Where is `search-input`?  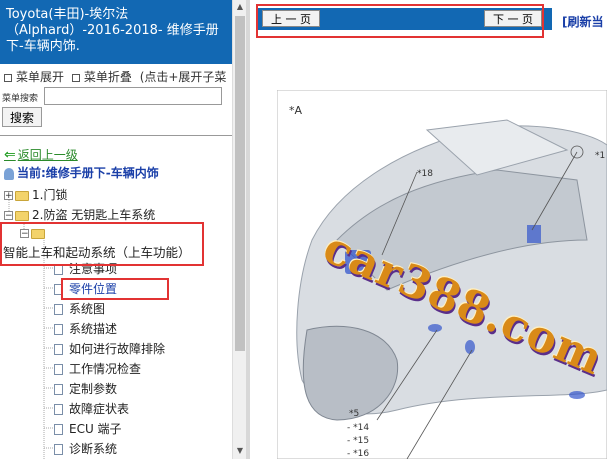
search-input is located at coordinates (133, 96).